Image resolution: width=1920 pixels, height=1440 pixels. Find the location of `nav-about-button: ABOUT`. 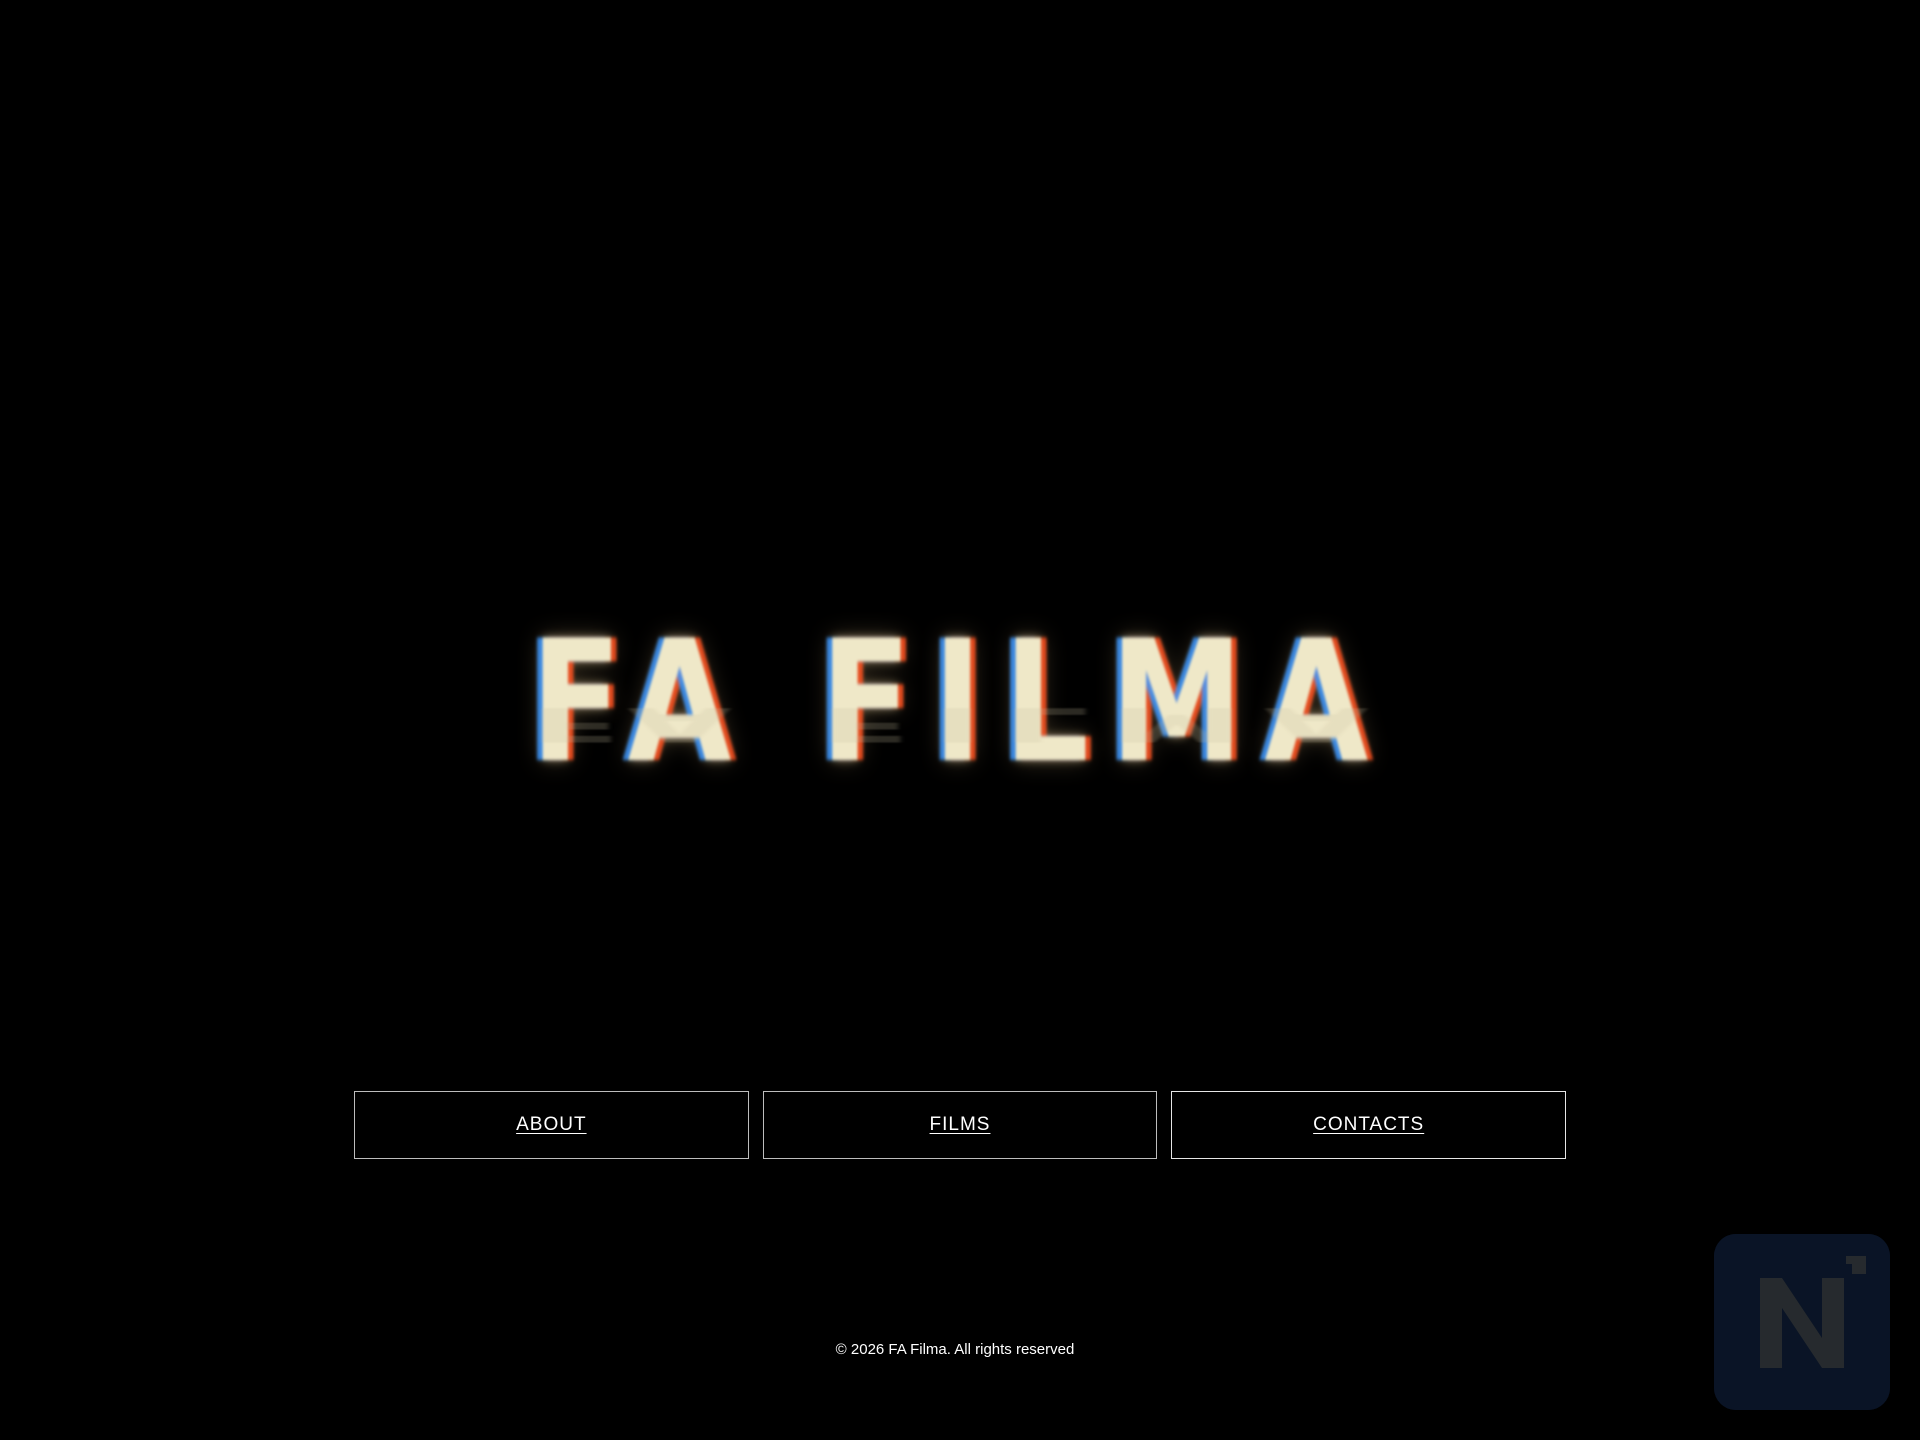

nav-about-button: ABOUT is located at coordinates (551, 1125).